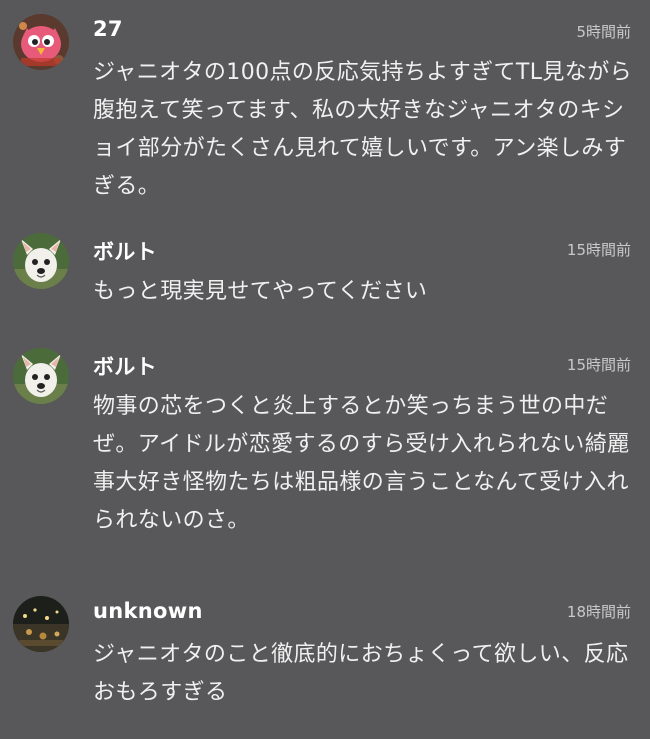 The height and width of the screenshot is (739, 650). Describe the element at coordinates (41, 42) in the screenshot. I see `pink-cartoon-bird-avatar-icon` at that location.